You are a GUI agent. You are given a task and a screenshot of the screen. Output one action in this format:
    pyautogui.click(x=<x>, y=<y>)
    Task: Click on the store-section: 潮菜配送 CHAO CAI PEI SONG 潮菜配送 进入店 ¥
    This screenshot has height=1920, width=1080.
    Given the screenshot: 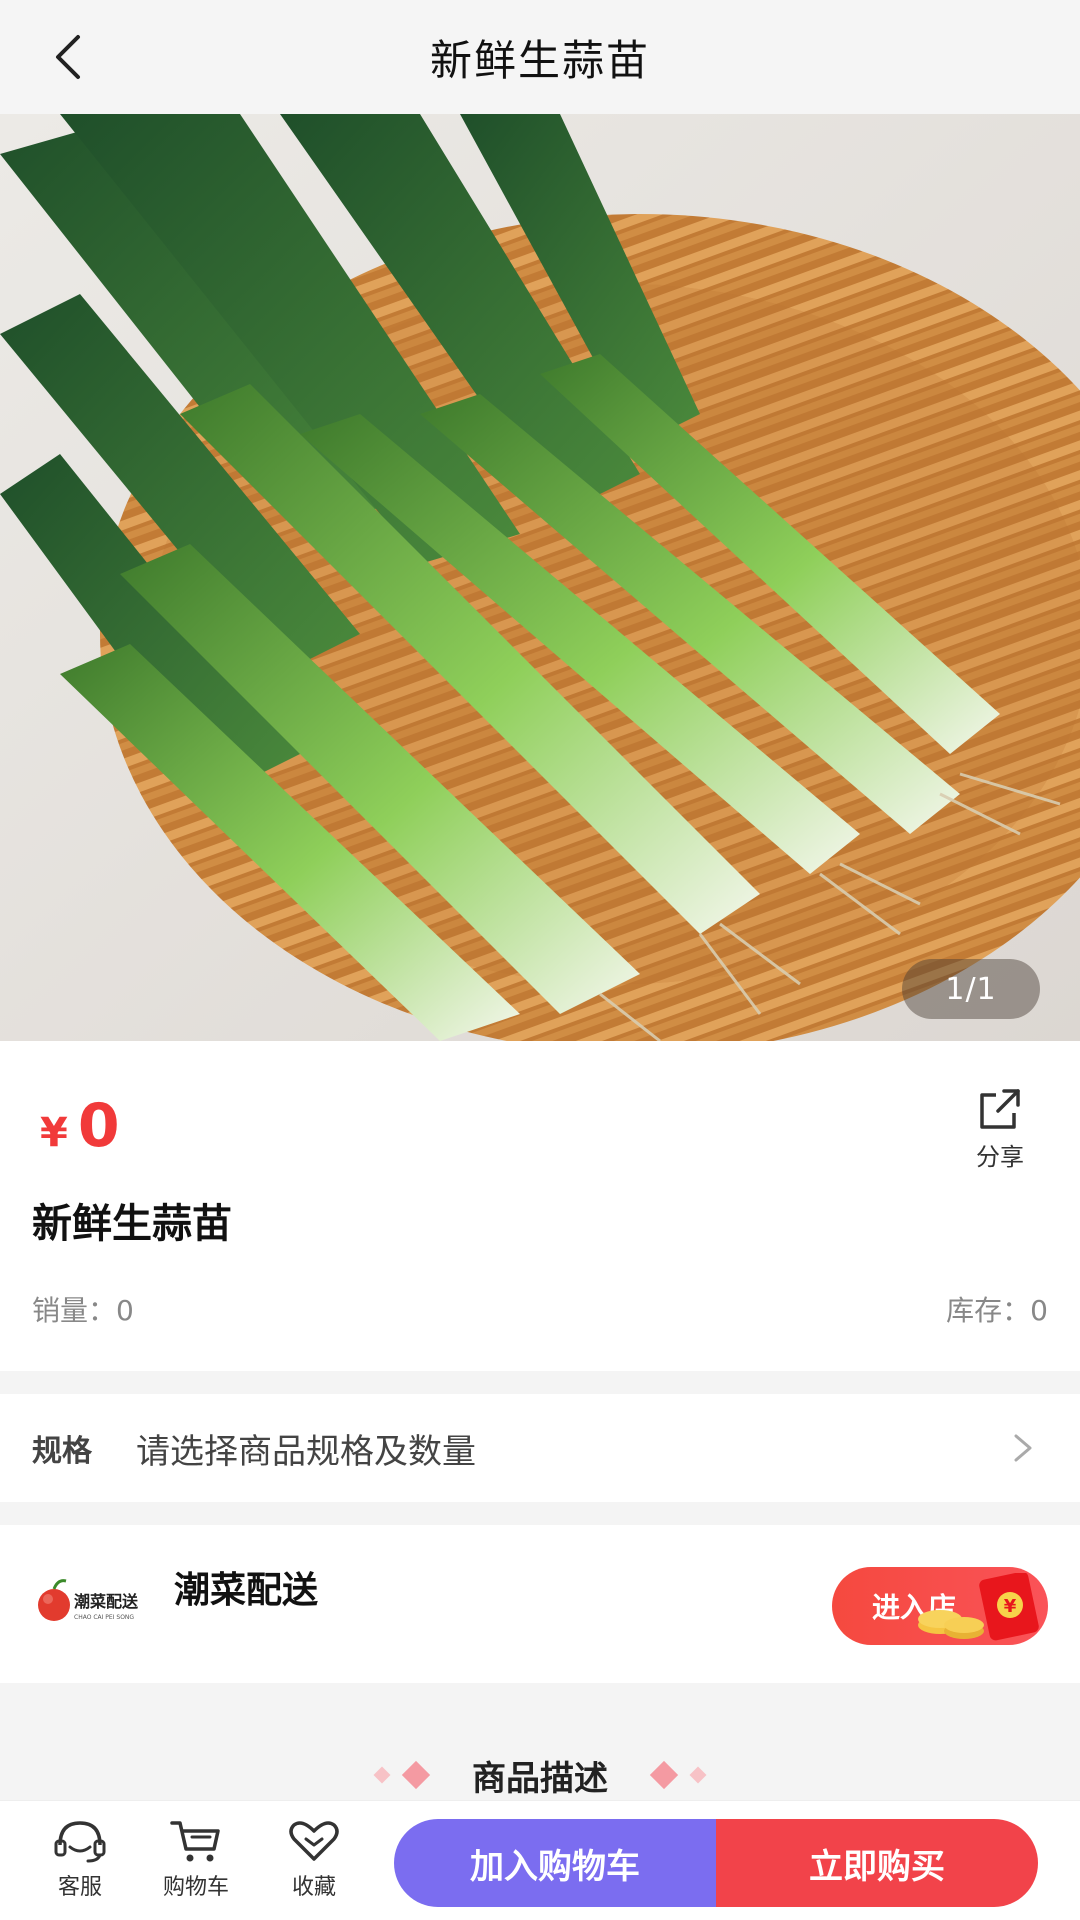 What is the action you would take?
    pyautogui.click(x=540, y=1604)
    